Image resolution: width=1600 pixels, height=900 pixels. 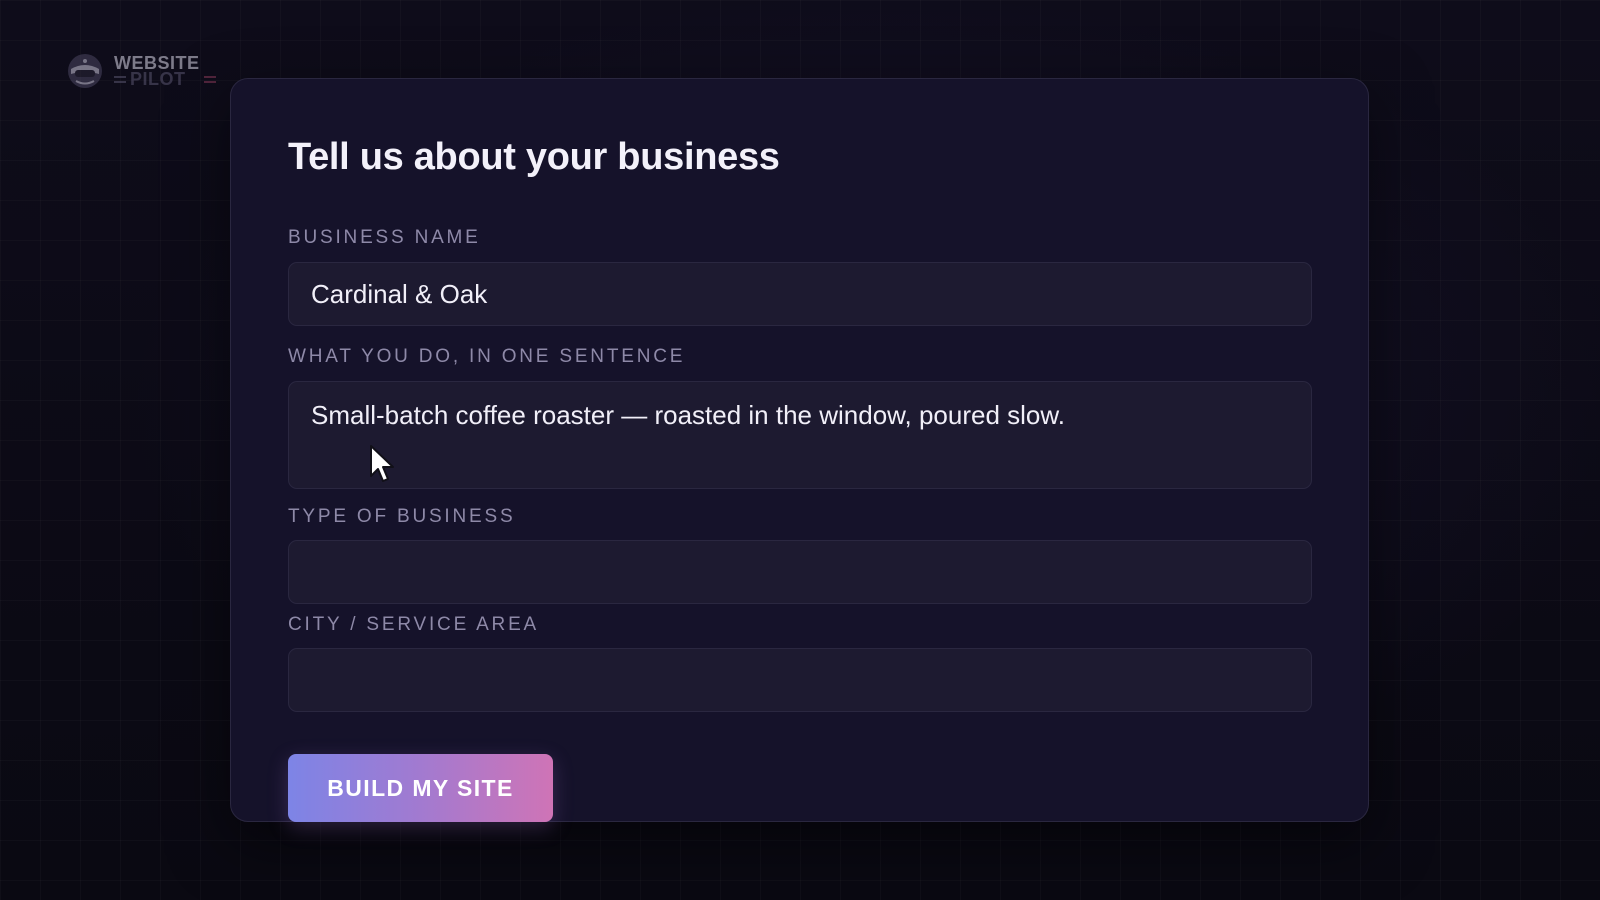 I want to click on business-name-input: Cardinal & Oak, so click(x=800, y=294).